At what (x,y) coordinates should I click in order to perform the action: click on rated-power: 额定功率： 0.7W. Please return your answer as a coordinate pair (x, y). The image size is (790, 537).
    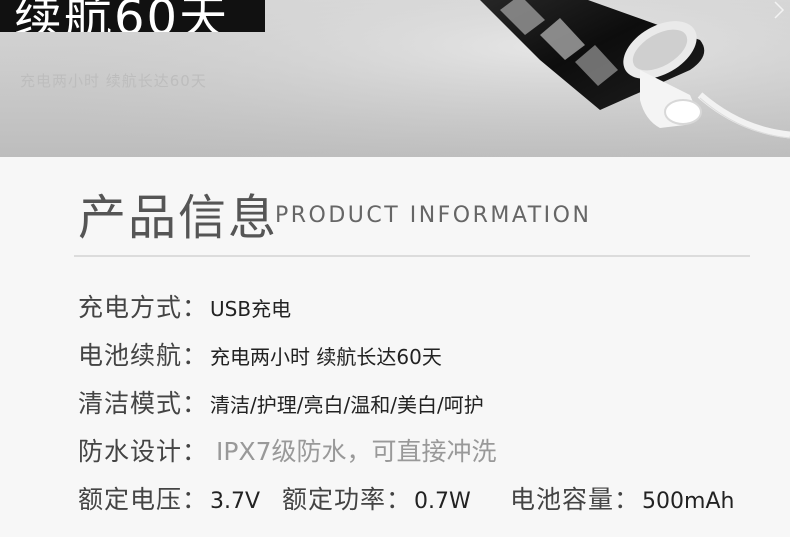
    Looking at the image, I should click on (376, 498).